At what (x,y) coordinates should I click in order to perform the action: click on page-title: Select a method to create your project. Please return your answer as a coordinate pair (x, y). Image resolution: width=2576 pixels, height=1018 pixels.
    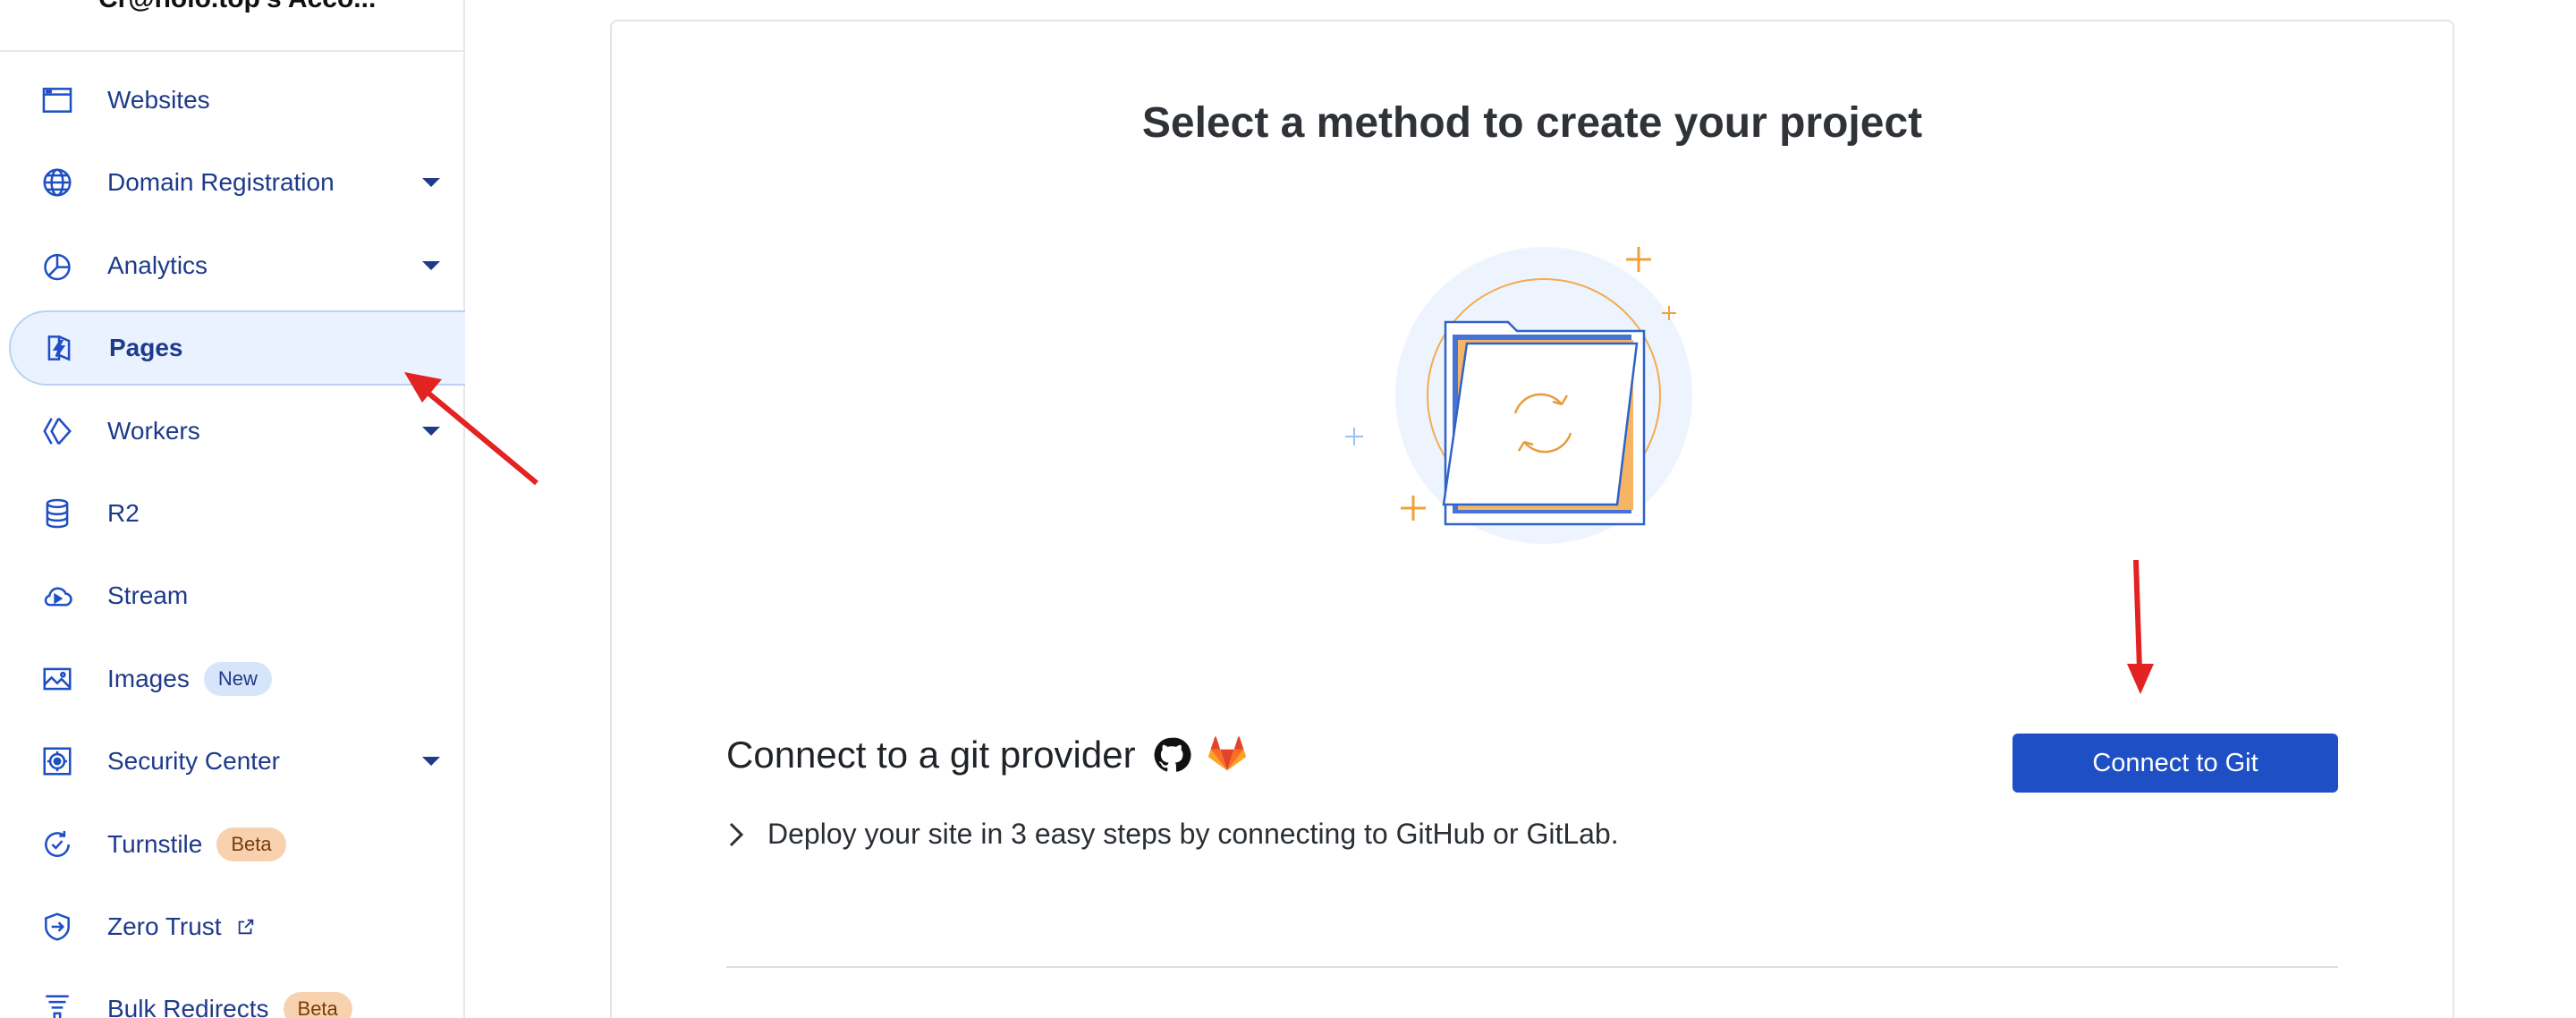
    Looking at the image, I should click on (1532, 123).